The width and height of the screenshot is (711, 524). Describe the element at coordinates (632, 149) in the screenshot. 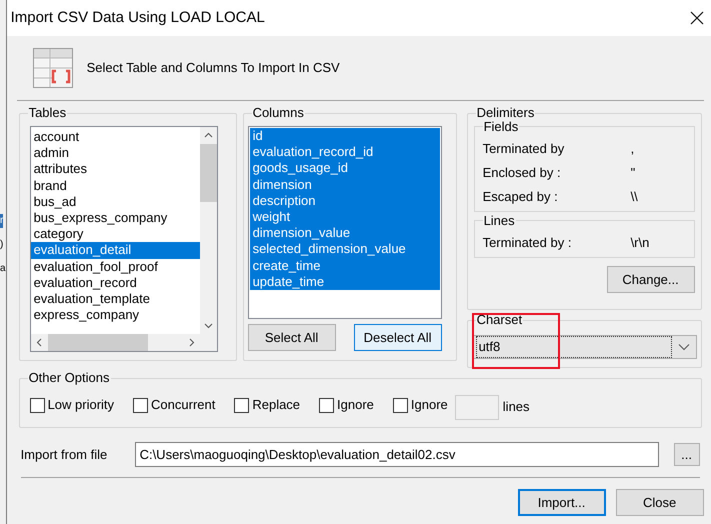

I see `delimiter-value: ,` at that location.